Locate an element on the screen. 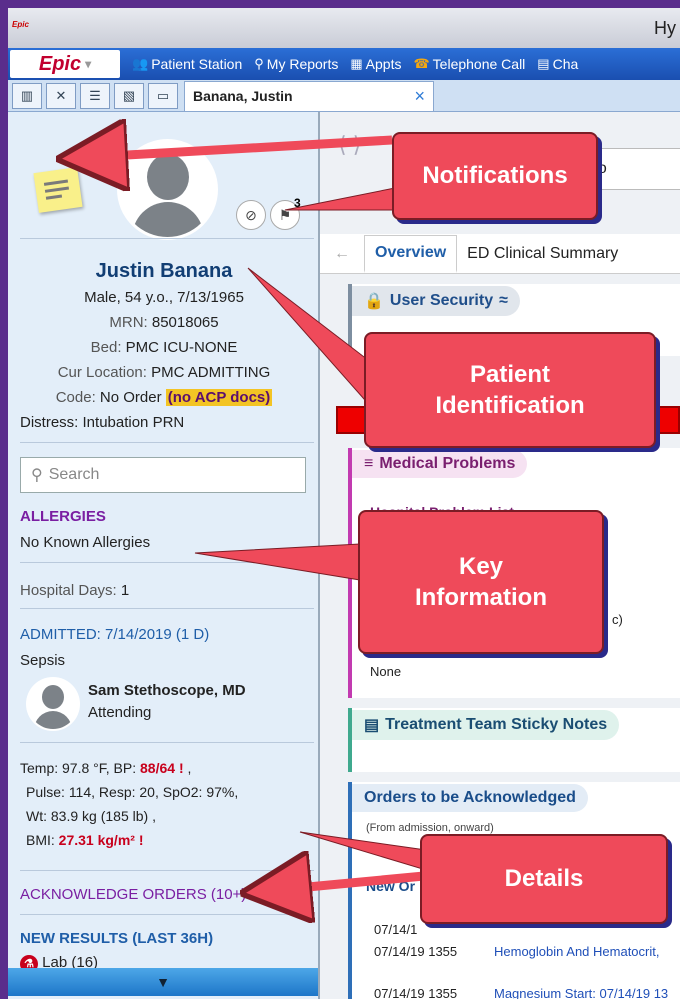  problem-list-icon: ≡ is located at coordinates (369, 463).